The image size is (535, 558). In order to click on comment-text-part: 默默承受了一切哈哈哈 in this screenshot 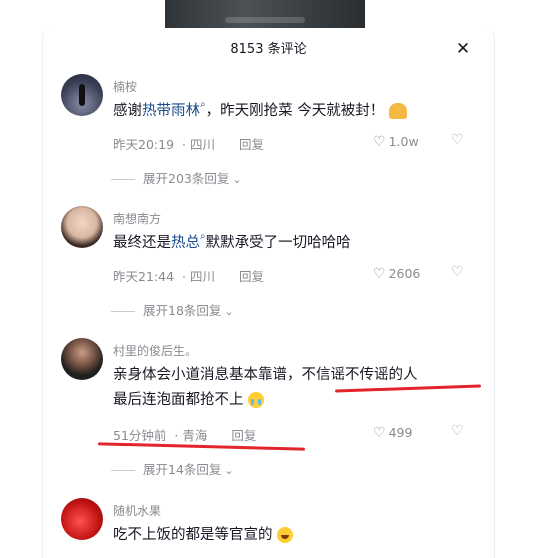, I will do `click(278, 243)`.